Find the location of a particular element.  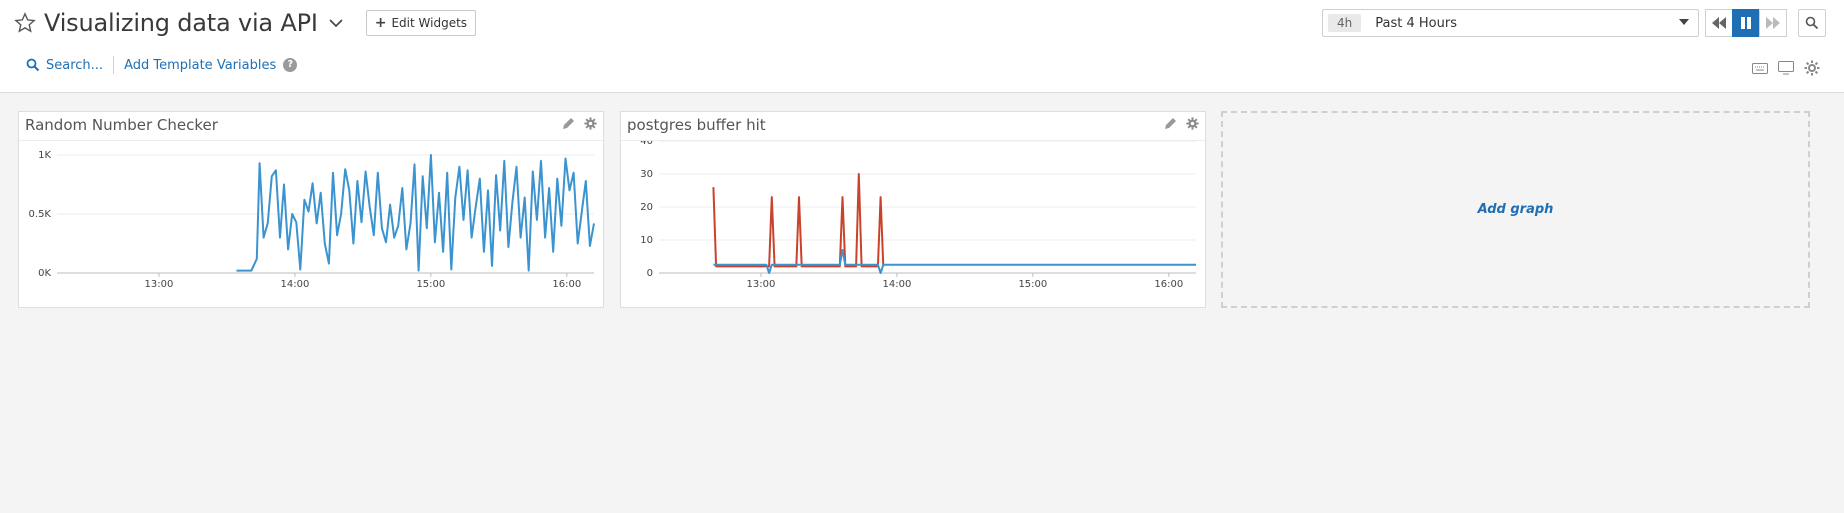

random-number-chart: 0K 0.5K 1K 13:00 14:00 15:00 16:00 is located at coordinates (311, 224).